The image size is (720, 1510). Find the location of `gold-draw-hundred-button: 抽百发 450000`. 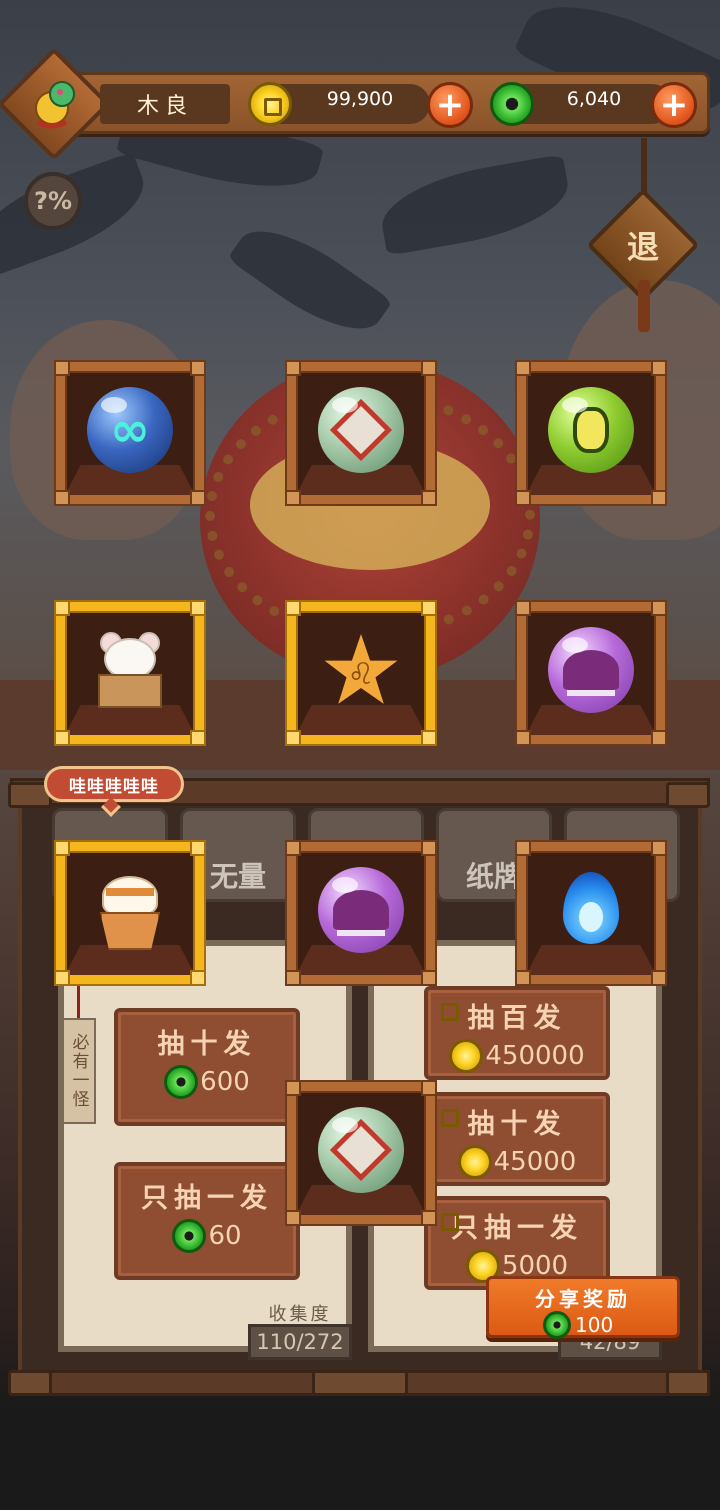

gold-draw-hundred-button: 抽百发 450000 is located at coordinates (517, 1033).